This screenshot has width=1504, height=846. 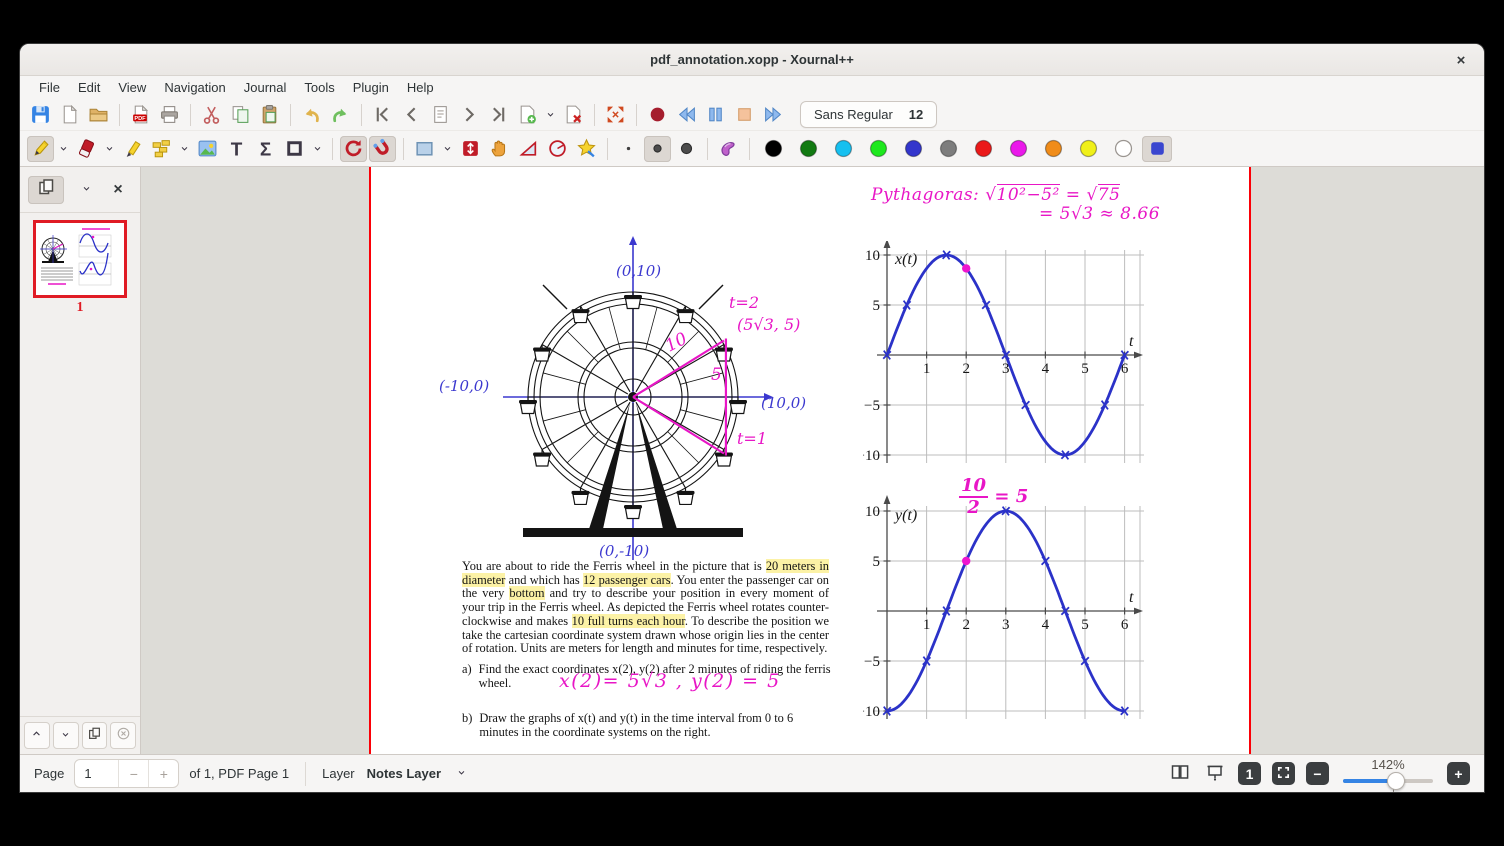 I want to click on color-yellow-button, so click(x=1088, y=149).